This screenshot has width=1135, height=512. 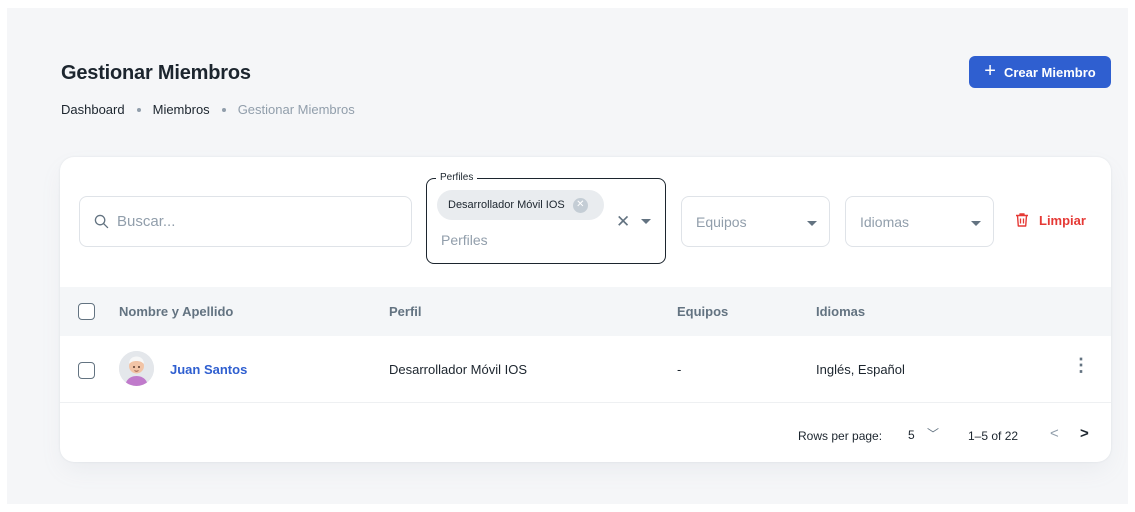 I want to click on idiomas-placeholder: Idiomas, so click(x=885, y=222).